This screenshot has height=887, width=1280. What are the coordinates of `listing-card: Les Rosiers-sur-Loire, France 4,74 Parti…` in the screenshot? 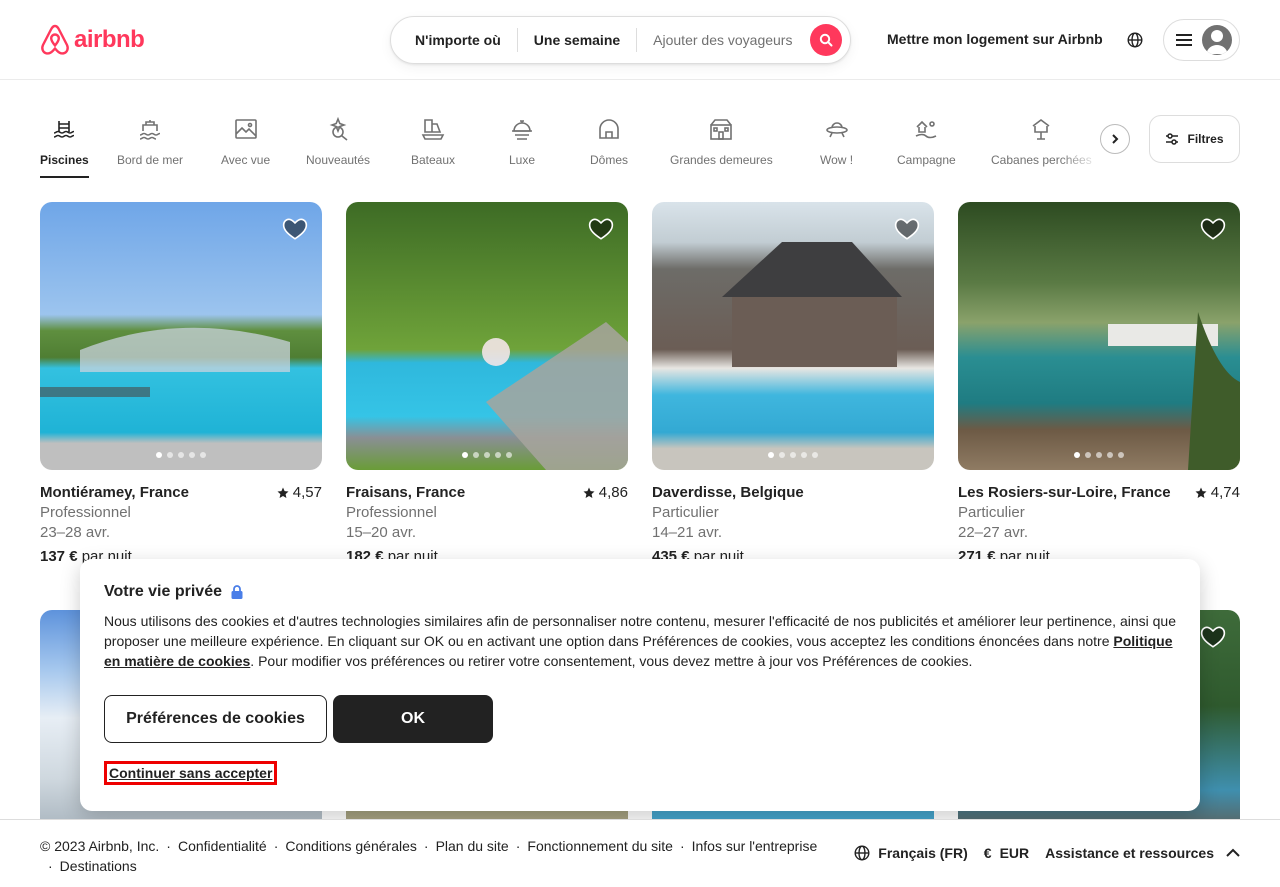 It's located at (1099, 383).